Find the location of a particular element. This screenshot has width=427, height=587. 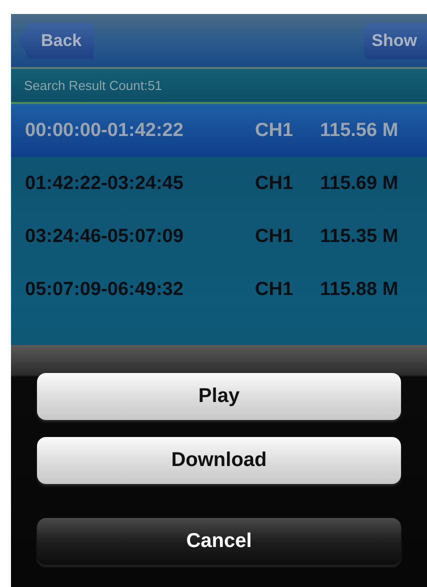

file-size: 115.35 M is located at coordinates (359, 237).